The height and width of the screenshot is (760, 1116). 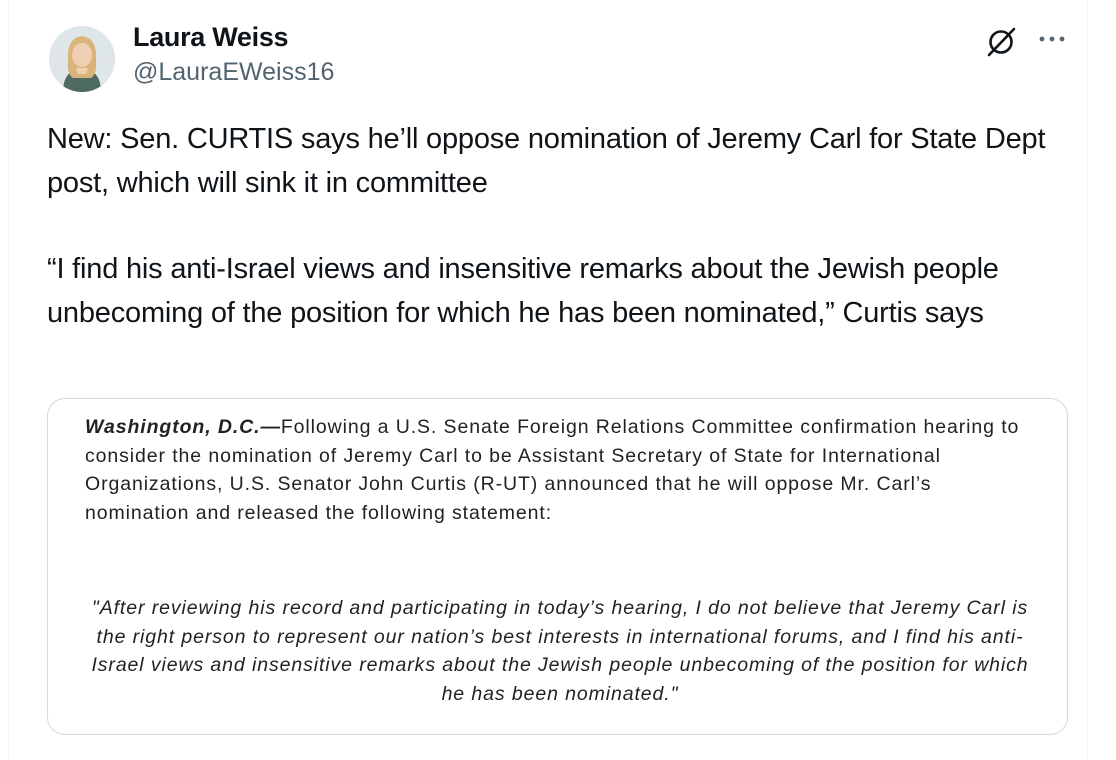 What do you see at coordinates (183, 427) in the screenshot?
I see `dateline: Washington, D.C.—` at bounding box center [183, 427].